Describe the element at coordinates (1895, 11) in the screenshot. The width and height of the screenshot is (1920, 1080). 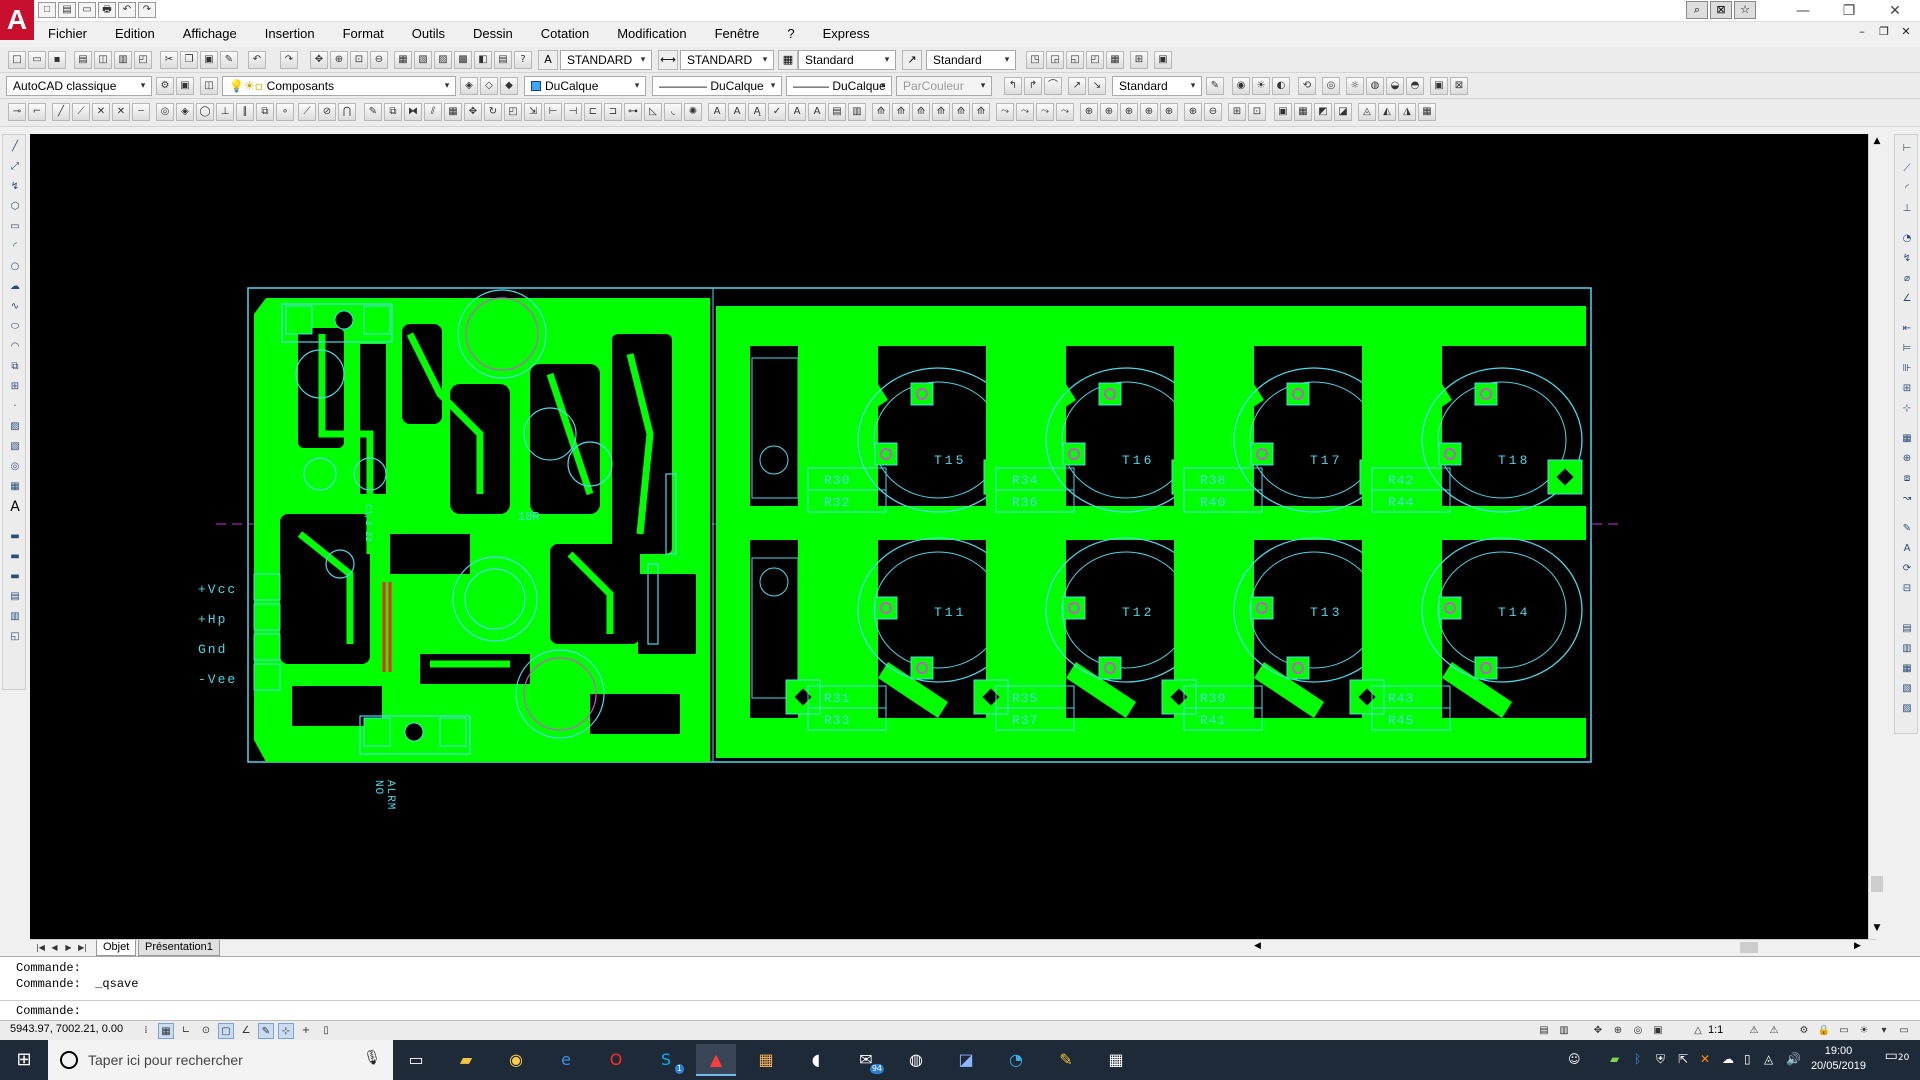
I see `close-button: ✕` at that location.